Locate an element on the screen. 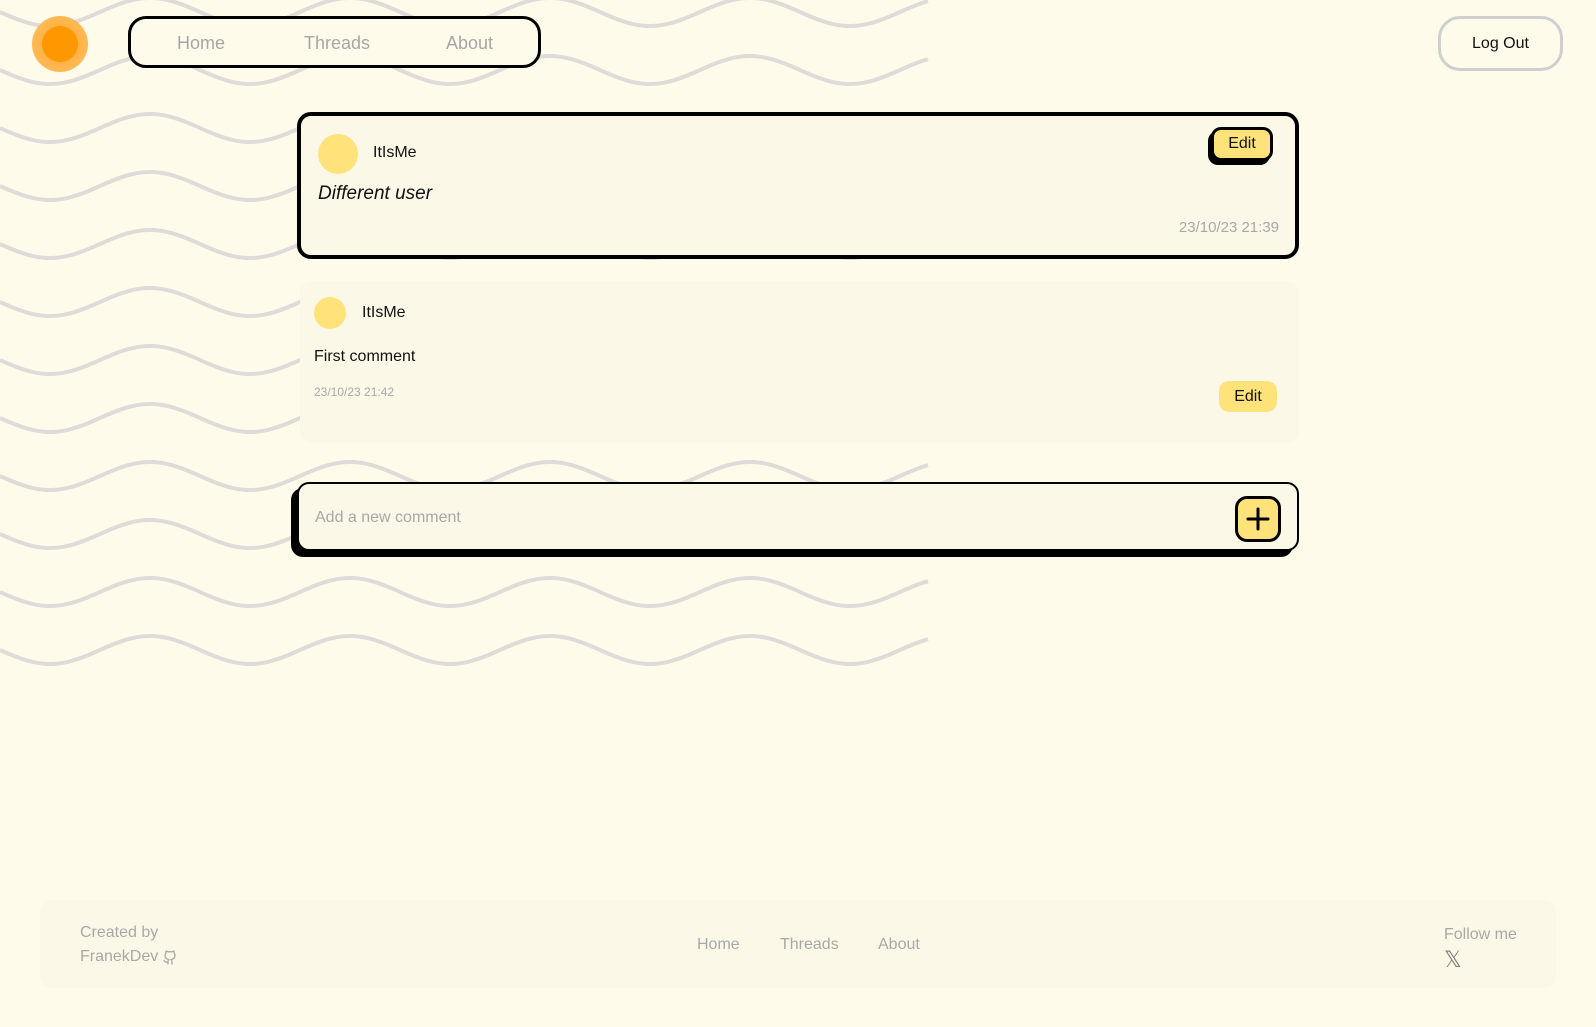 The image size is (1596, 1027). nav-home-link: Home is located at coordinates (201, 43).